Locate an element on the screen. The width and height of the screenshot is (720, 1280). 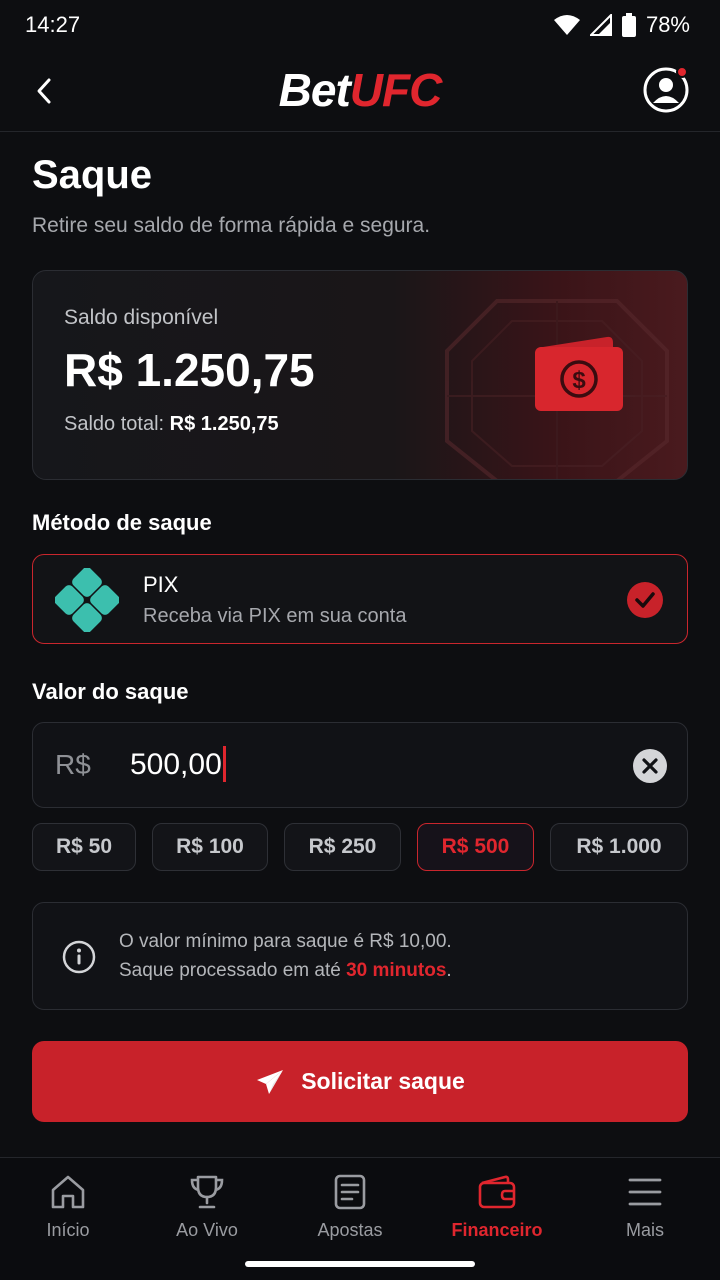
quick-amount-50: R$ 50 is located at coordinates (84, 847).